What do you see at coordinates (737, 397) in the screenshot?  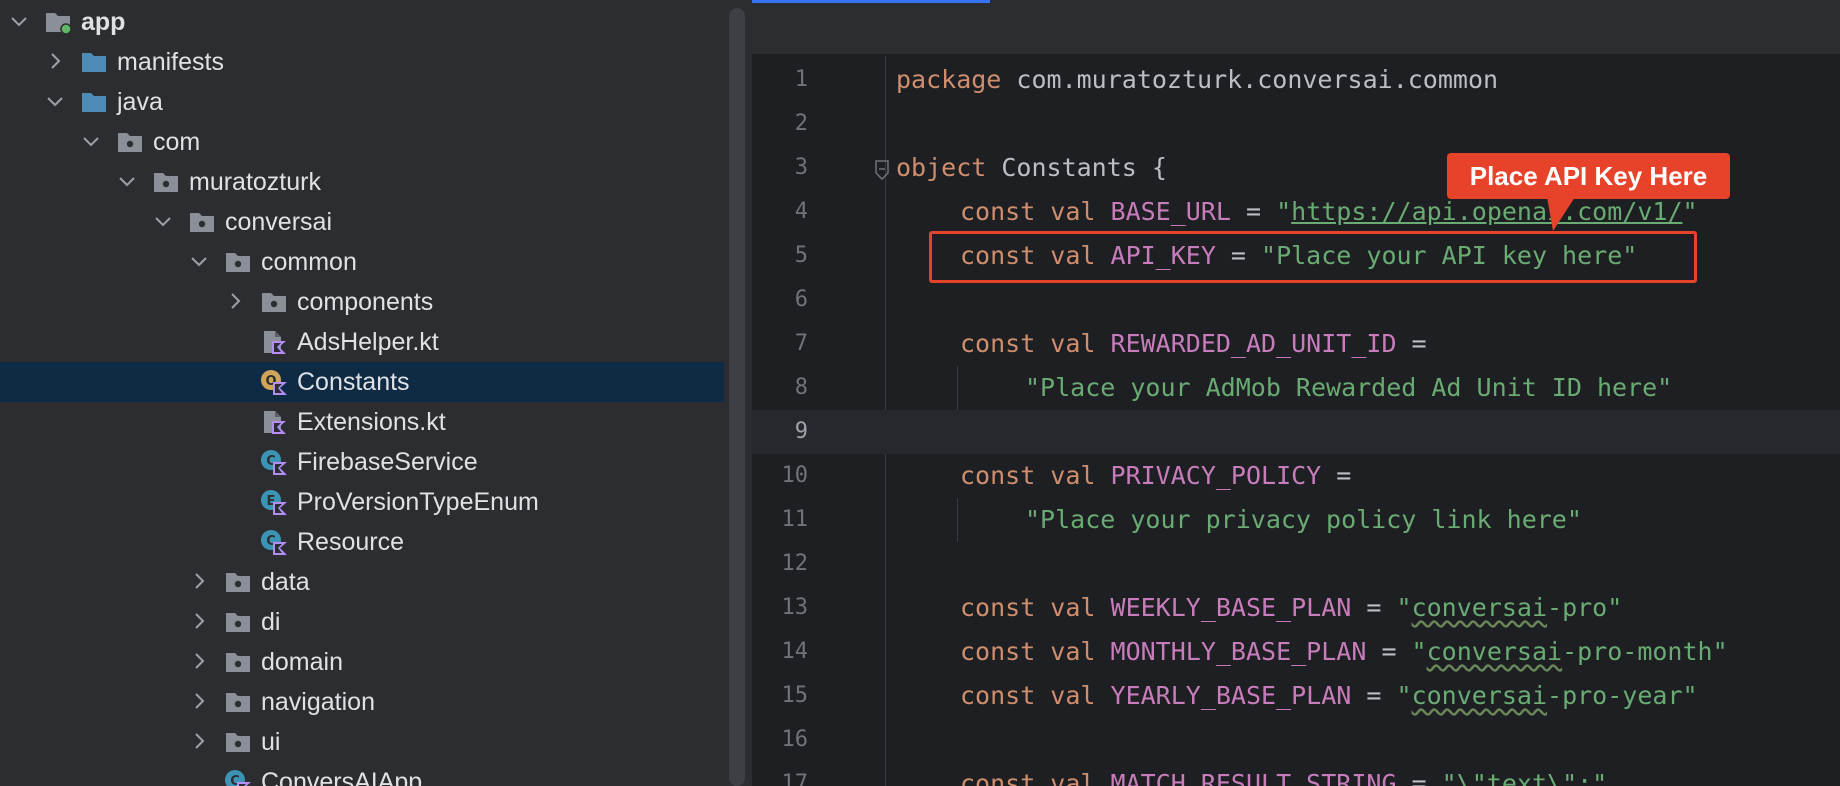 I see `tree-scrollbar` at bounding box center [737, 397].